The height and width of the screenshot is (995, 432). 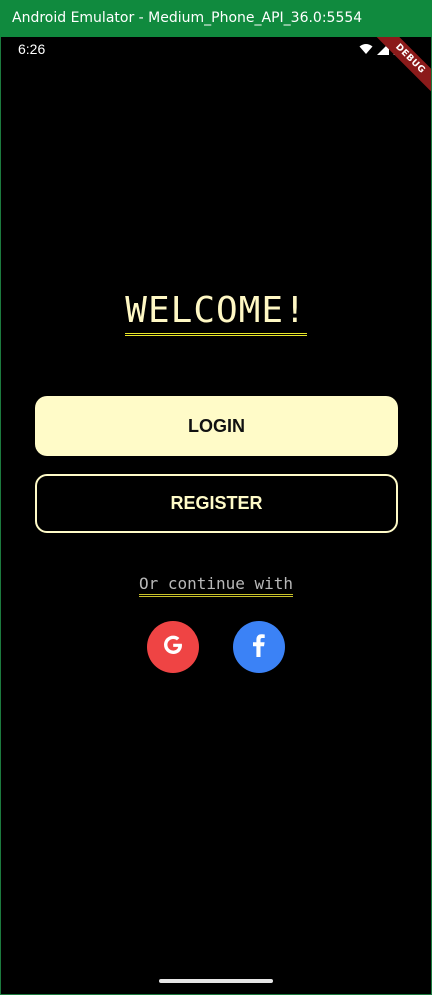 I want to click on home-indicator, so click(x=216, y=981).